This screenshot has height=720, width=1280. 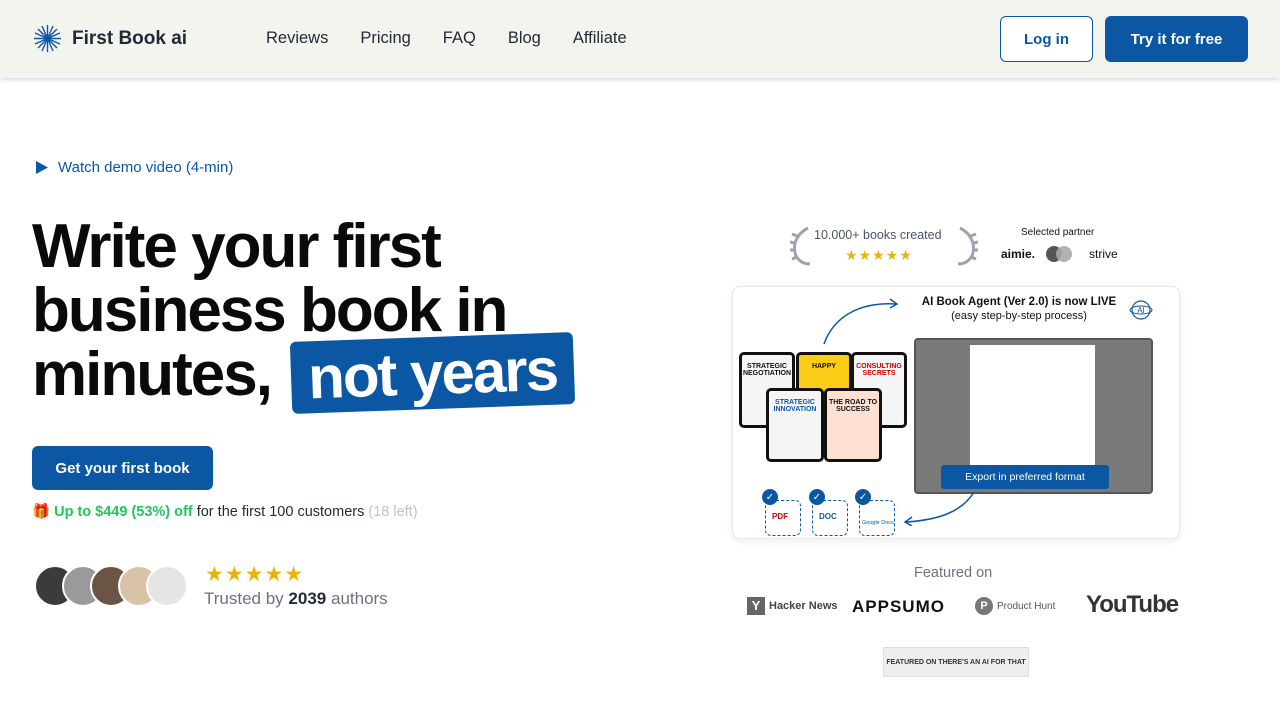 What do you see at coordinates (1103, 254) in the screenshot?
I see `partner-strive: strive` at bounding box center [1103, 254].